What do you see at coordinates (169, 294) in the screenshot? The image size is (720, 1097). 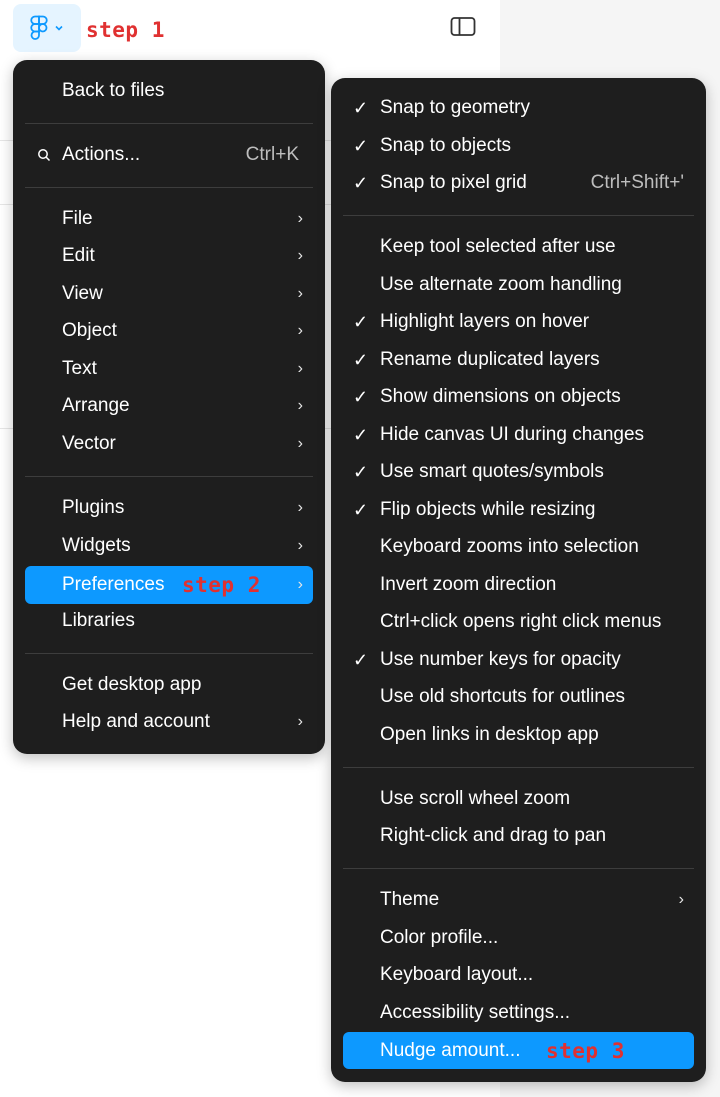 I see `menu-item-view: View ›` at bounding box center [169, 294].